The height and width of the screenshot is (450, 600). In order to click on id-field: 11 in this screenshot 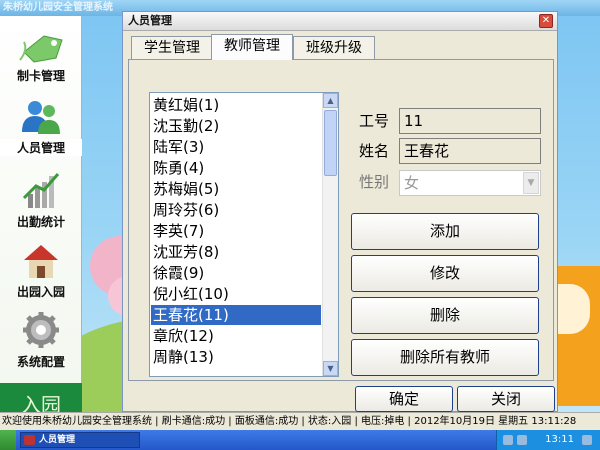, I will do `click(470, 121)`.